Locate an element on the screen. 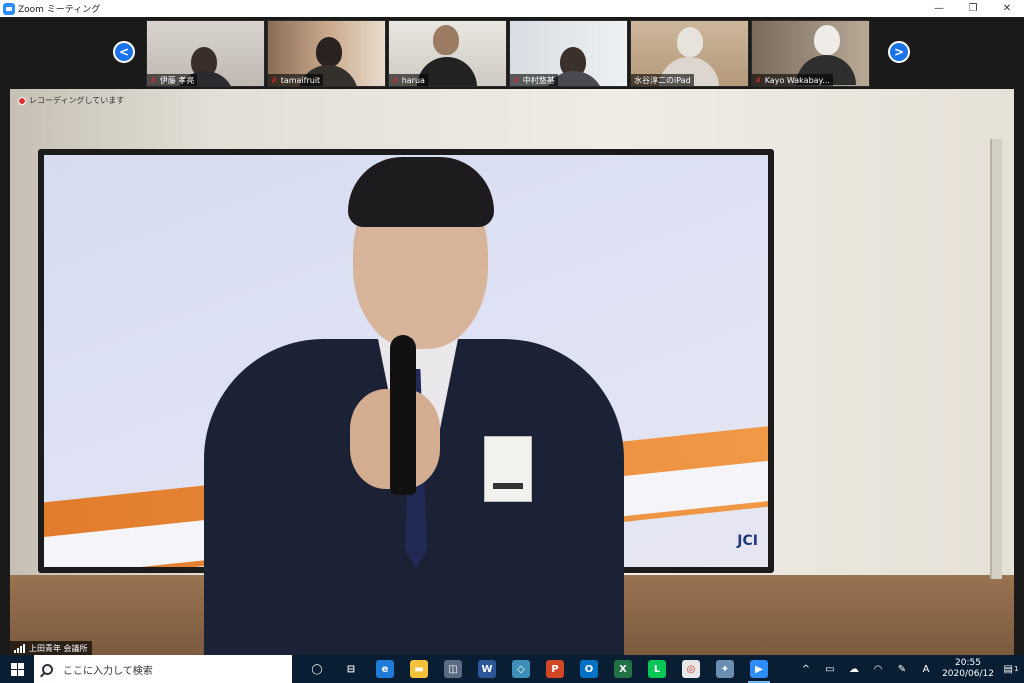  minimize-button: — is located at coordinates (939, 8).